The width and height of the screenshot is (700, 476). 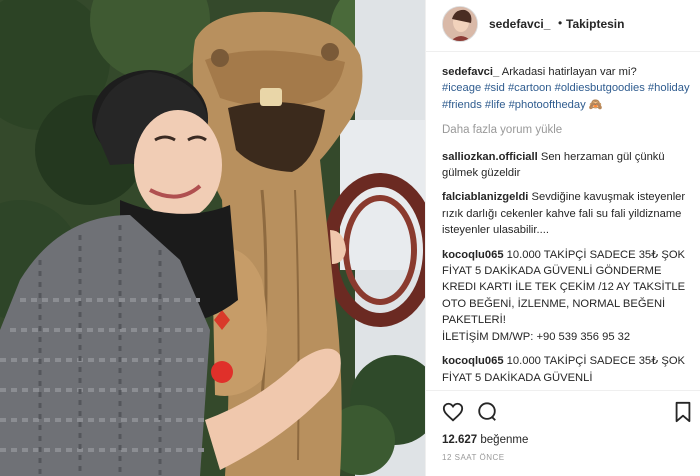 I want to click on author-avatar, so click(x=460, y=24).